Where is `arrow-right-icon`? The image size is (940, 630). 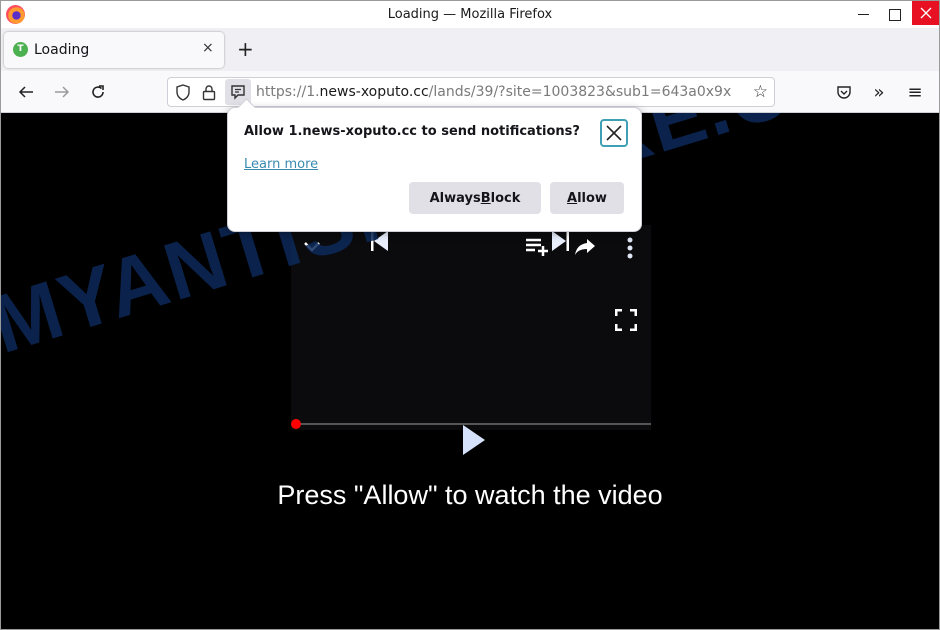
arrow-right-icon is located at coordinates (62, 92).